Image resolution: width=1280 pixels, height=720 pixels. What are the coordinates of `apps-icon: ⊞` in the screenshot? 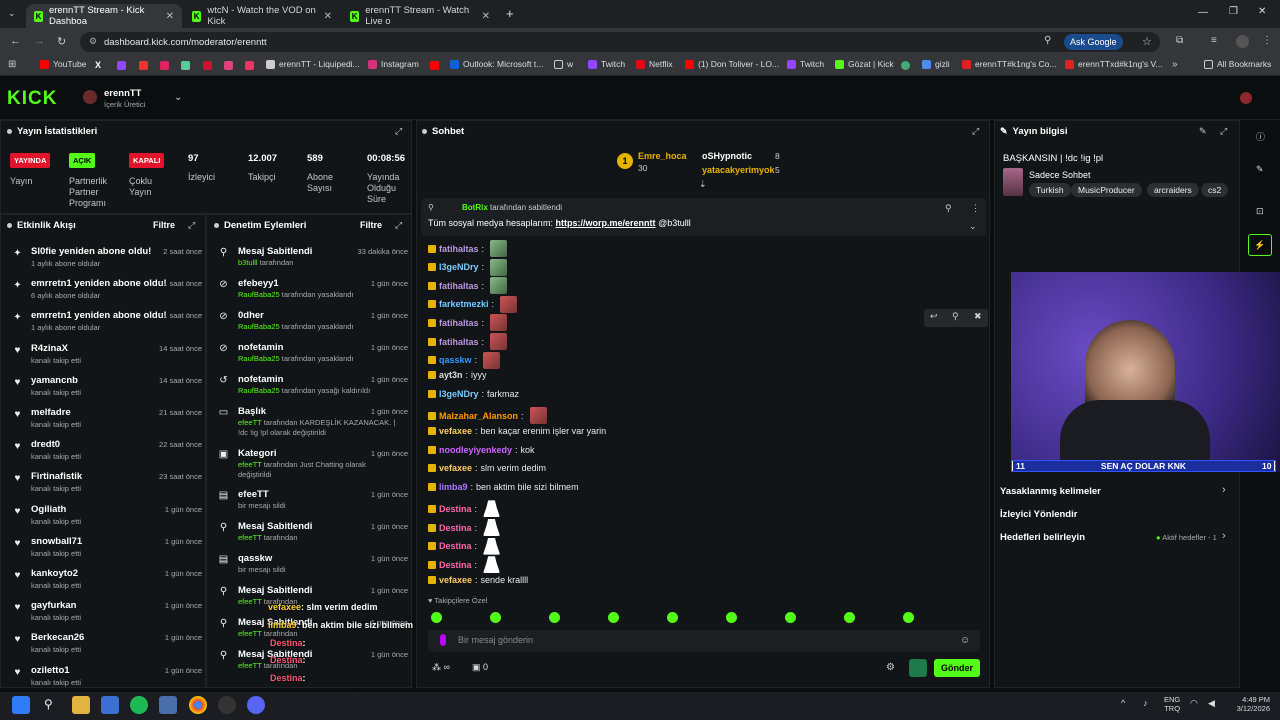 It's located at (12, 64).